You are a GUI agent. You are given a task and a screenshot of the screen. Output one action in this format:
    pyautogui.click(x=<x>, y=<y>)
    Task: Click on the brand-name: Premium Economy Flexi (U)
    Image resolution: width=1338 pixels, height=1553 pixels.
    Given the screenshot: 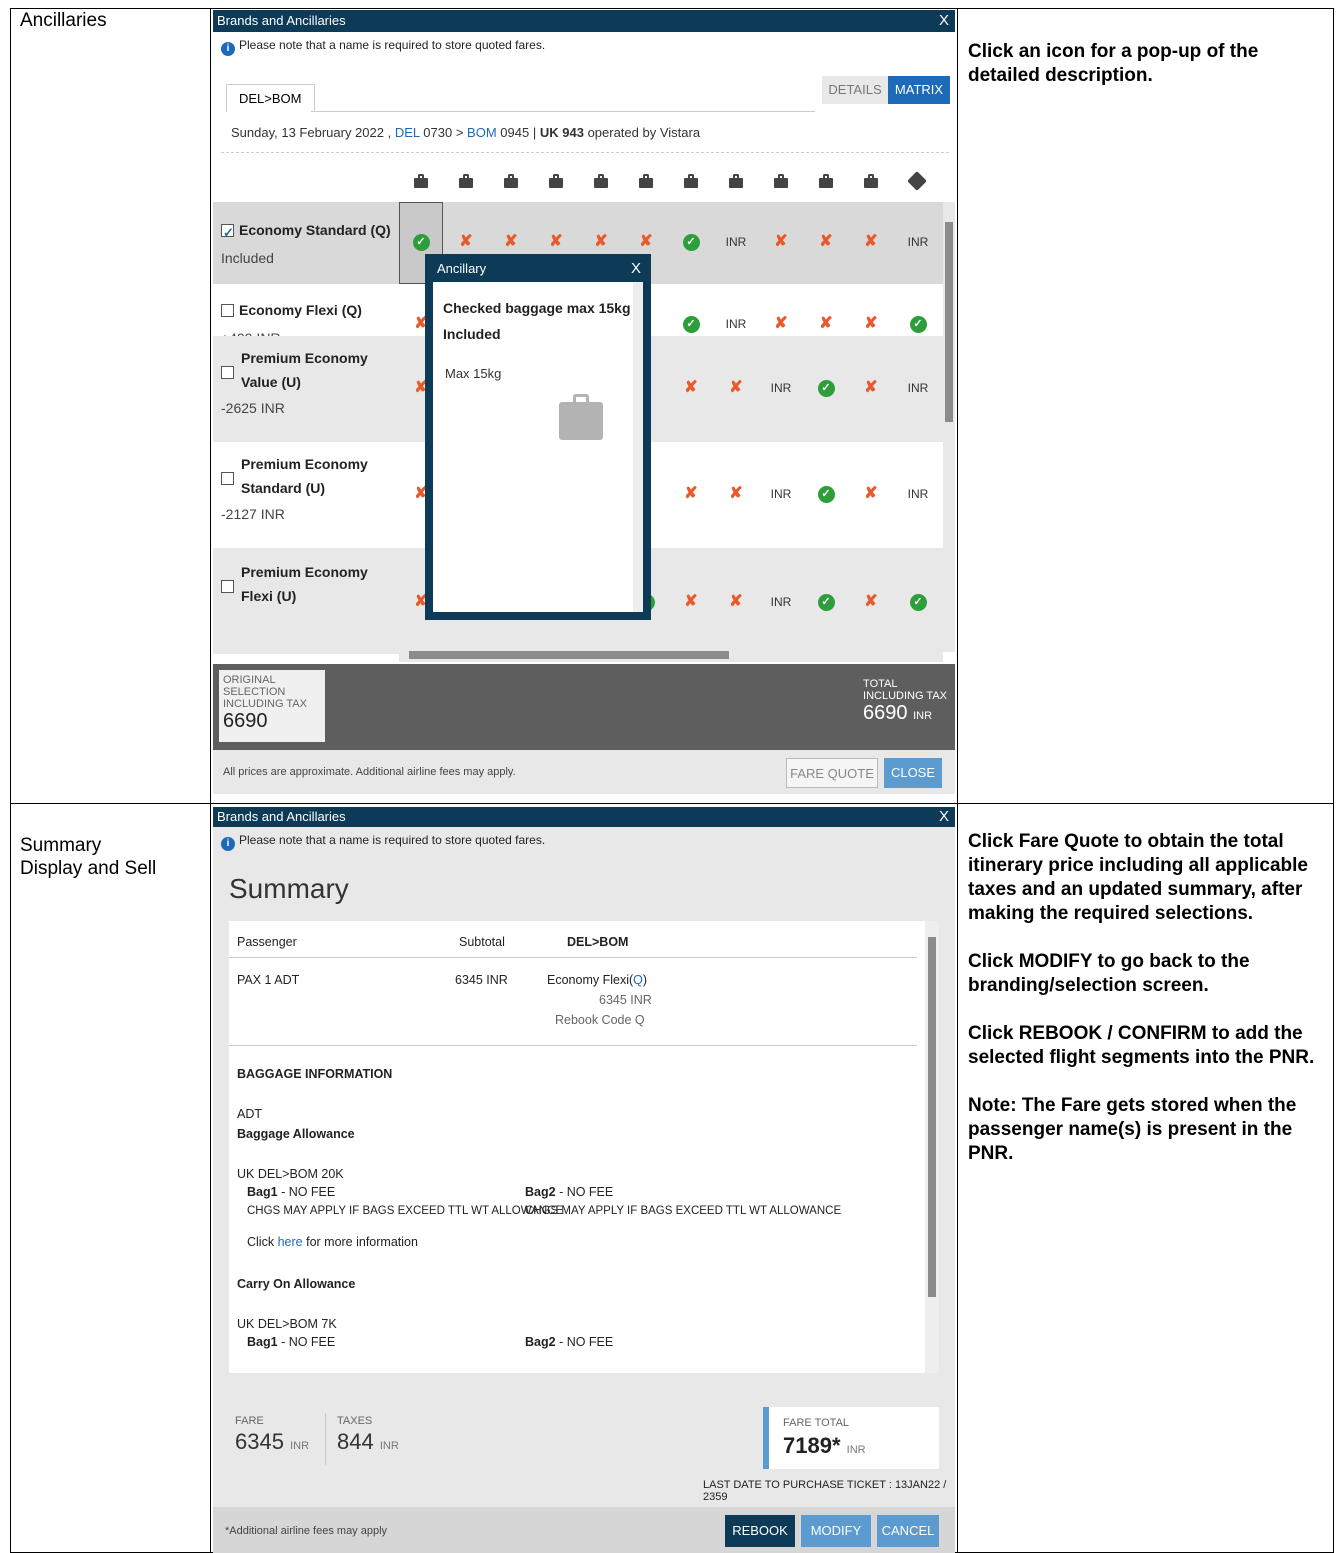 What is the action you would take?
    pyautogui.click(x=304, y=584)
    